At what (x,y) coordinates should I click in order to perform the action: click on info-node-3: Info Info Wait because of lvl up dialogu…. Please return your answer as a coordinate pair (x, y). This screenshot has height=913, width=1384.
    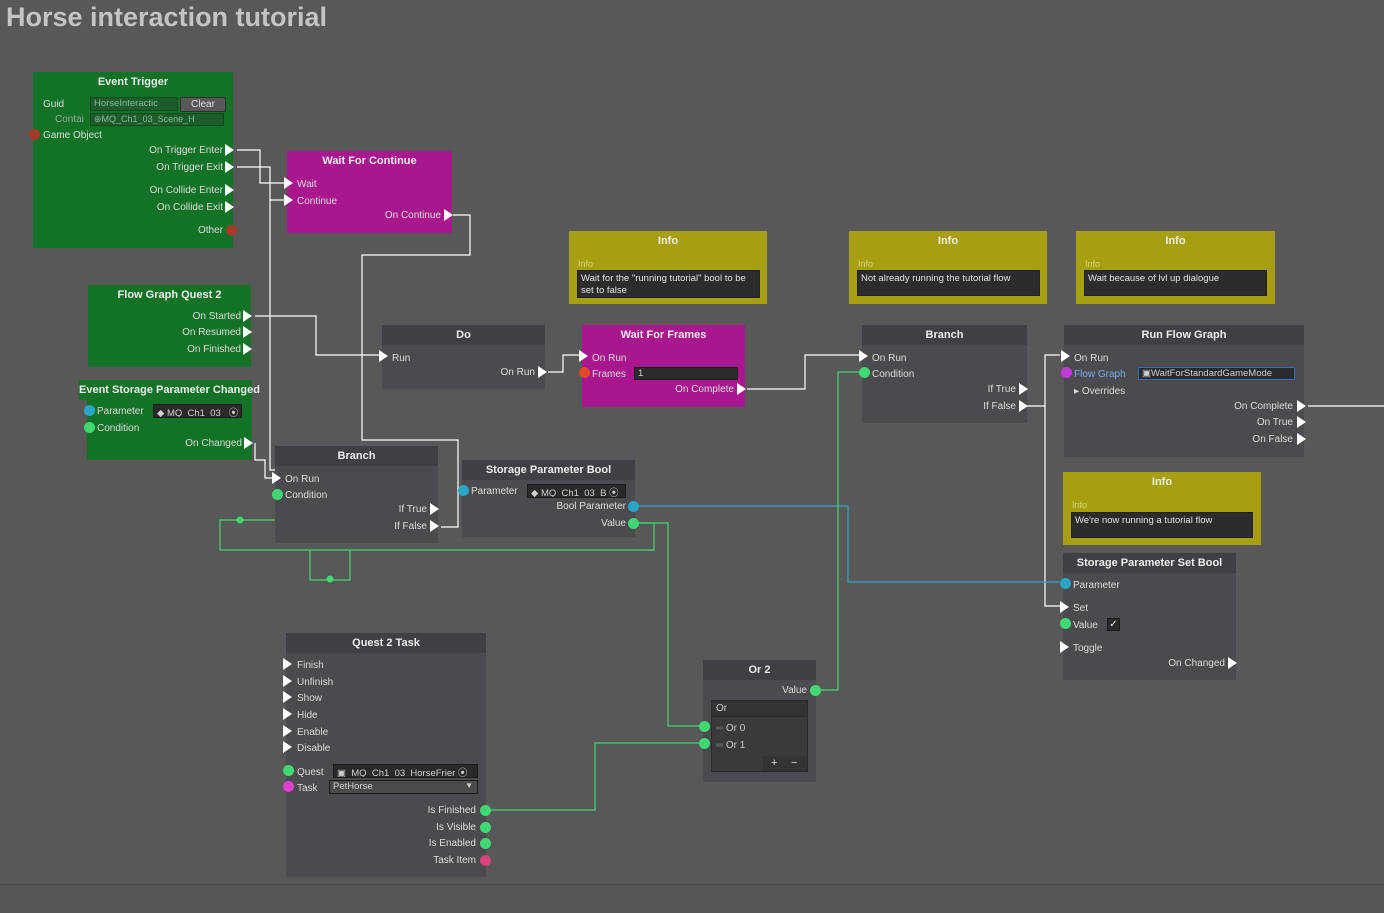
    Looking at the image, I should click on (1175, 267).